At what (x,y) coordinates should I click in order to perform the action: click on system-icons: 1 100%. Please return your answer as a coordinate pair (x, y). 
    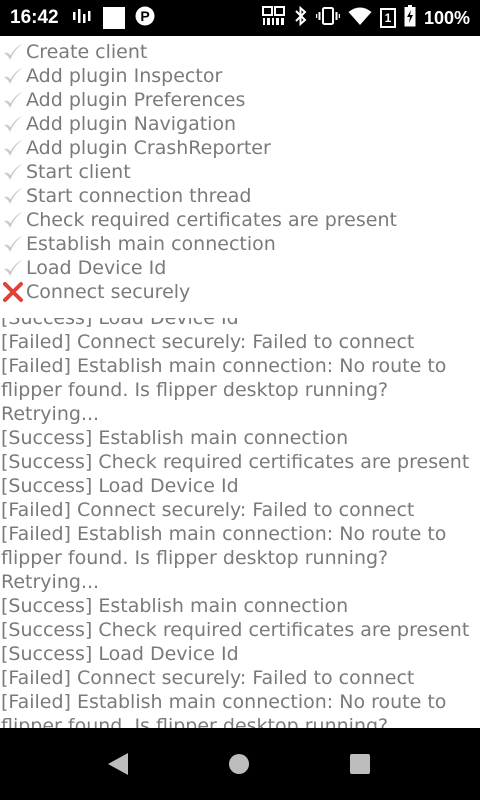
    Looking at the image, I should click on (365, 18).